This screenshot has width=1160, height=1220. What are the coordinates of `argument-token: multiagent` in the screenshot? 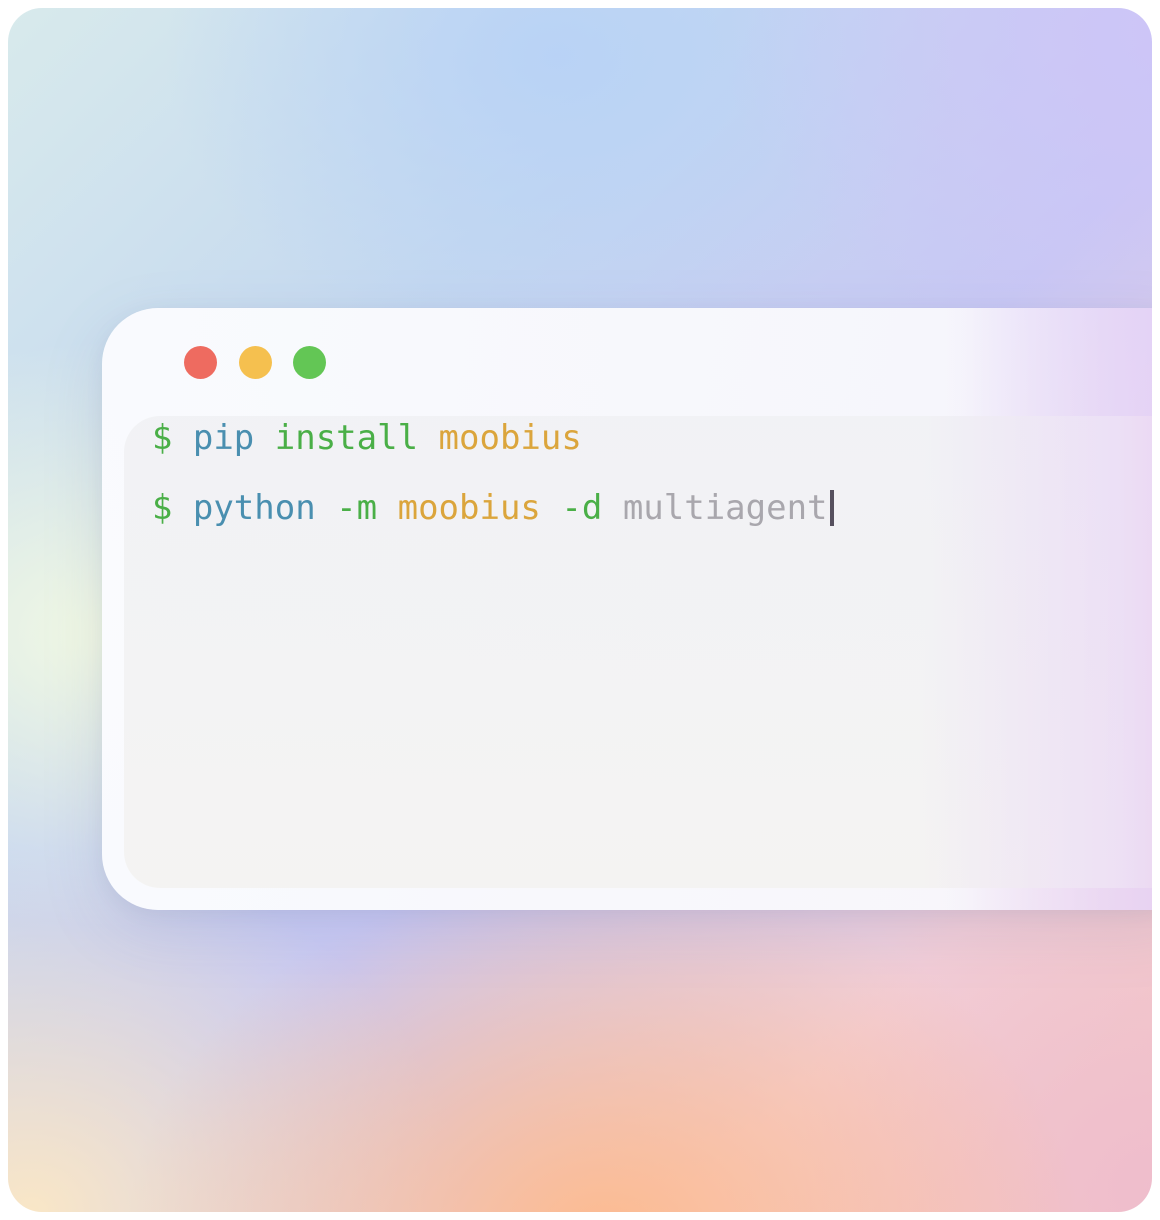 It's located at (725, 508).